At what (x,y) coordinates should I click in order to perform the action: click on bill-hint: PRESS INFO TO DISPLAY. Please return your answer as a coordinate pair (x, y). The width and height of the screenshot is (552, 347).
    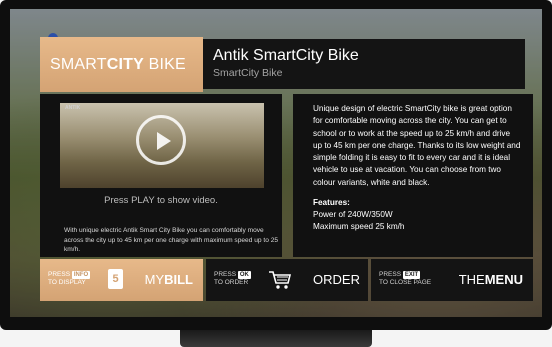
    Looking at the image, I should click on (69, 279).